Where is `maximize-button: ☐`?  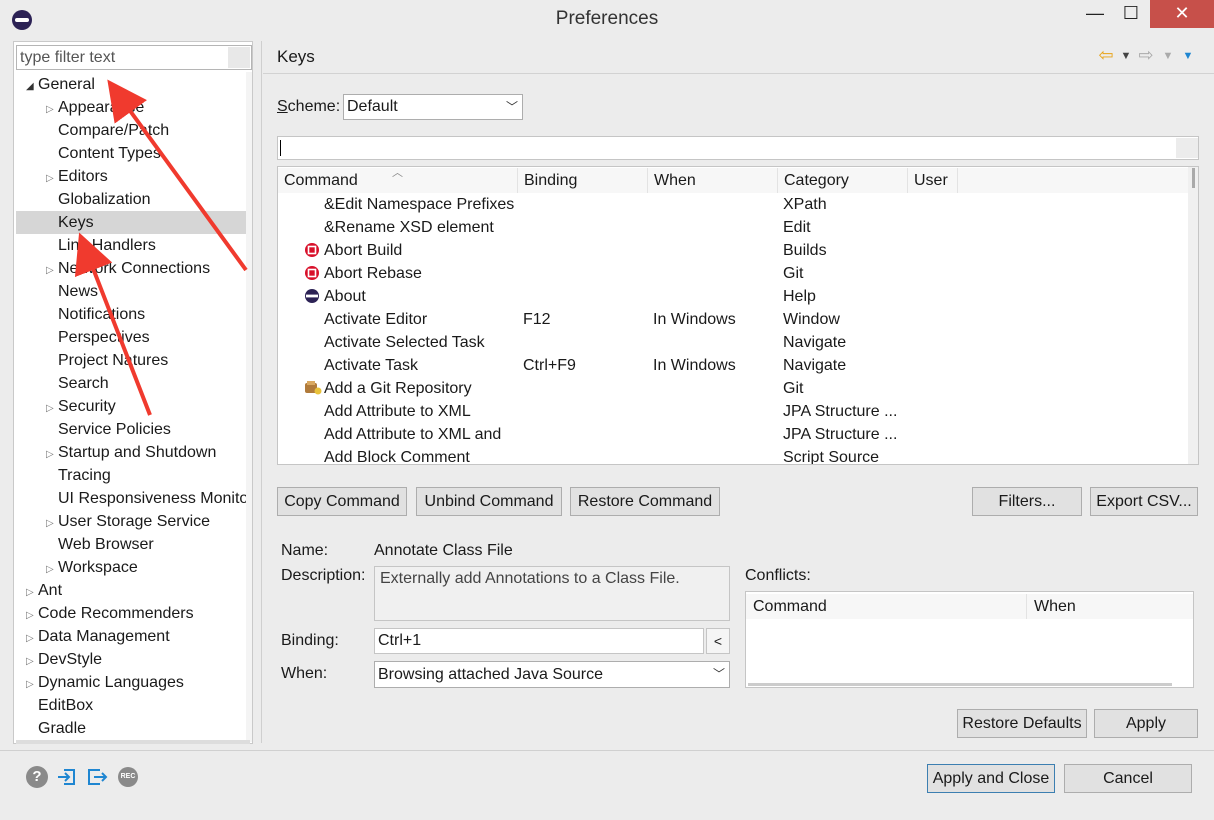
maximize-button: ☐ is located at coordinates (1131, 14).